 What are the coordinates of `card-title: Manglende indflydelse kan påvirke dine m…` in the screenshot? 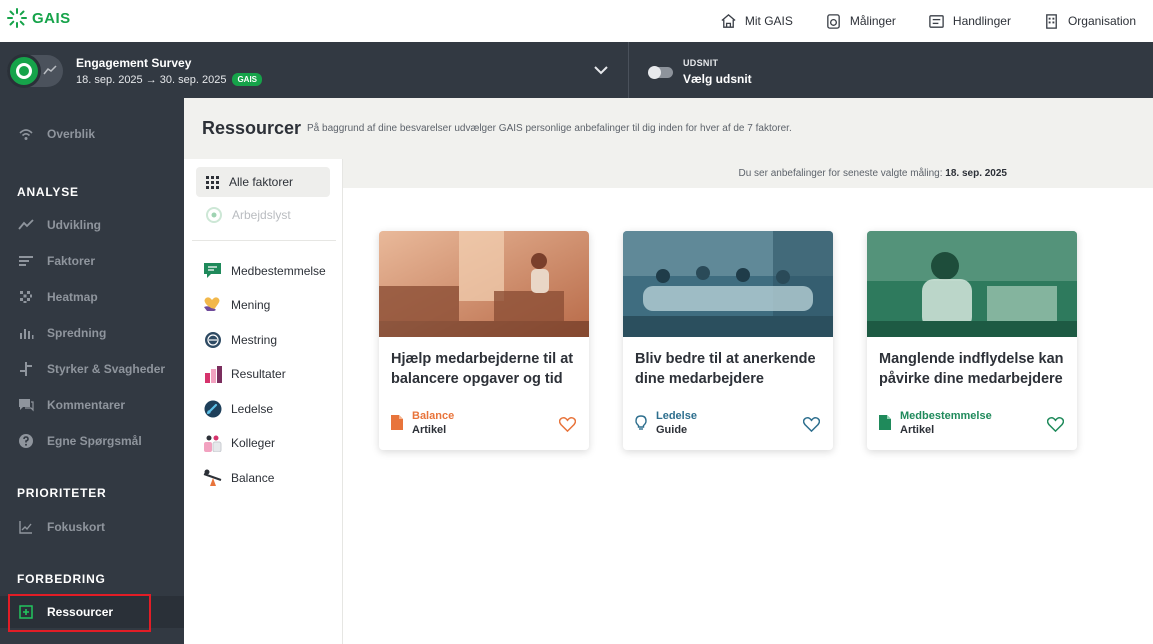 It's located at (971, 369).